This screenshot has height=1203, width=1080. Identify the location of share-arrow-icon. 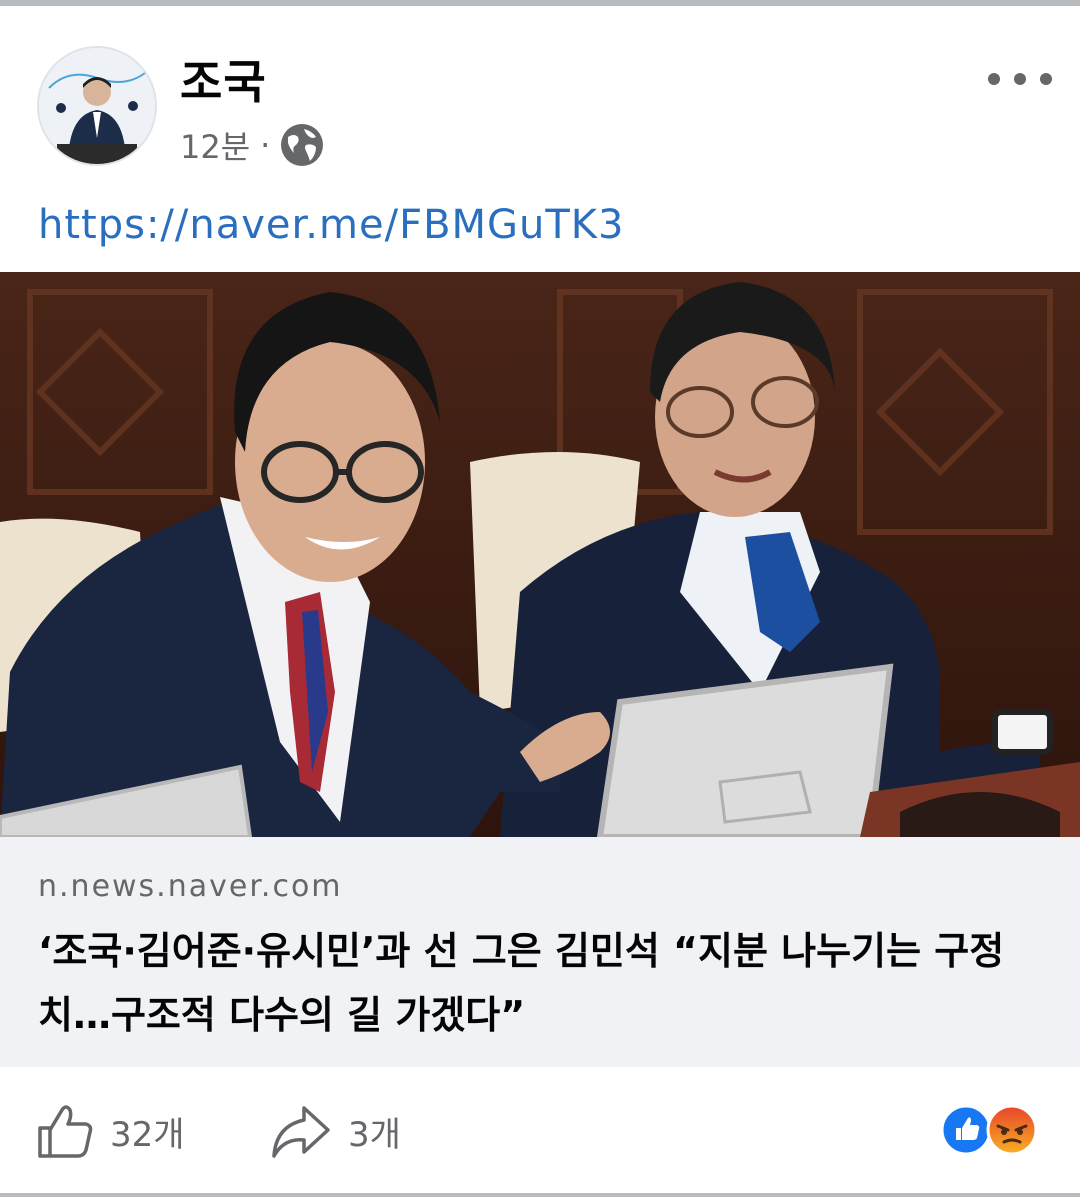
(301, 1132).